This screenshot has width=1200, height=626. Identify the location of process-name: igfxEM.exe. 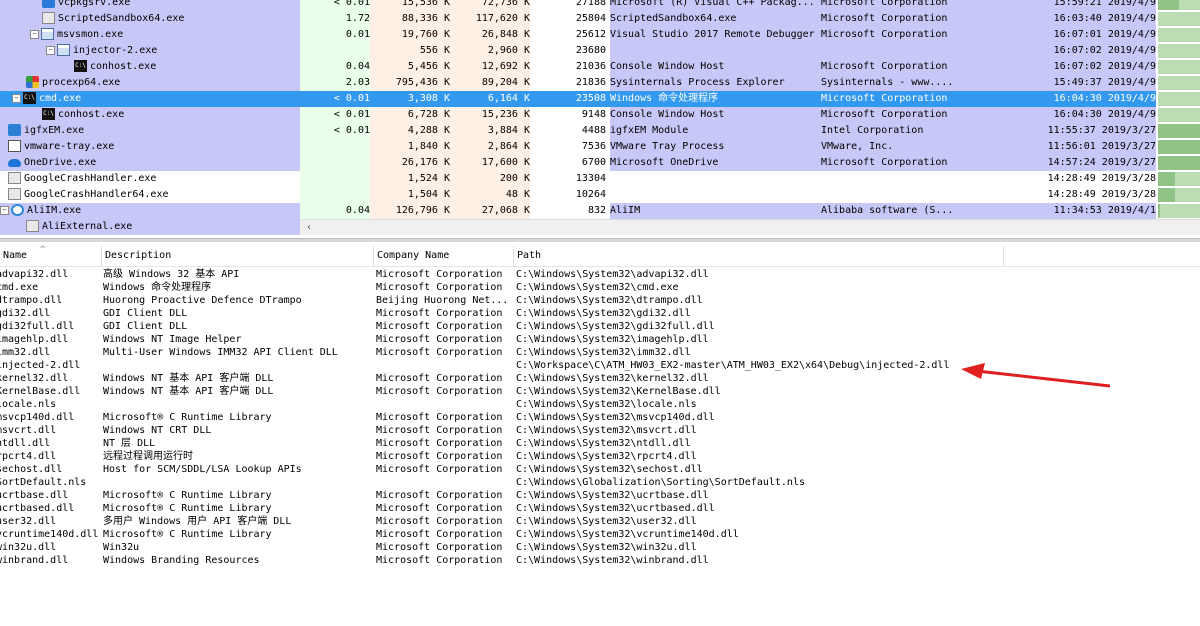
(54, 130).